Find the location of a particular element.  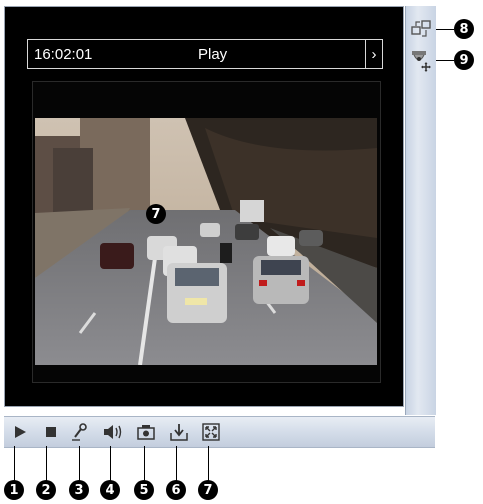

callout-3: 3 is located at coordinates (79, 490).